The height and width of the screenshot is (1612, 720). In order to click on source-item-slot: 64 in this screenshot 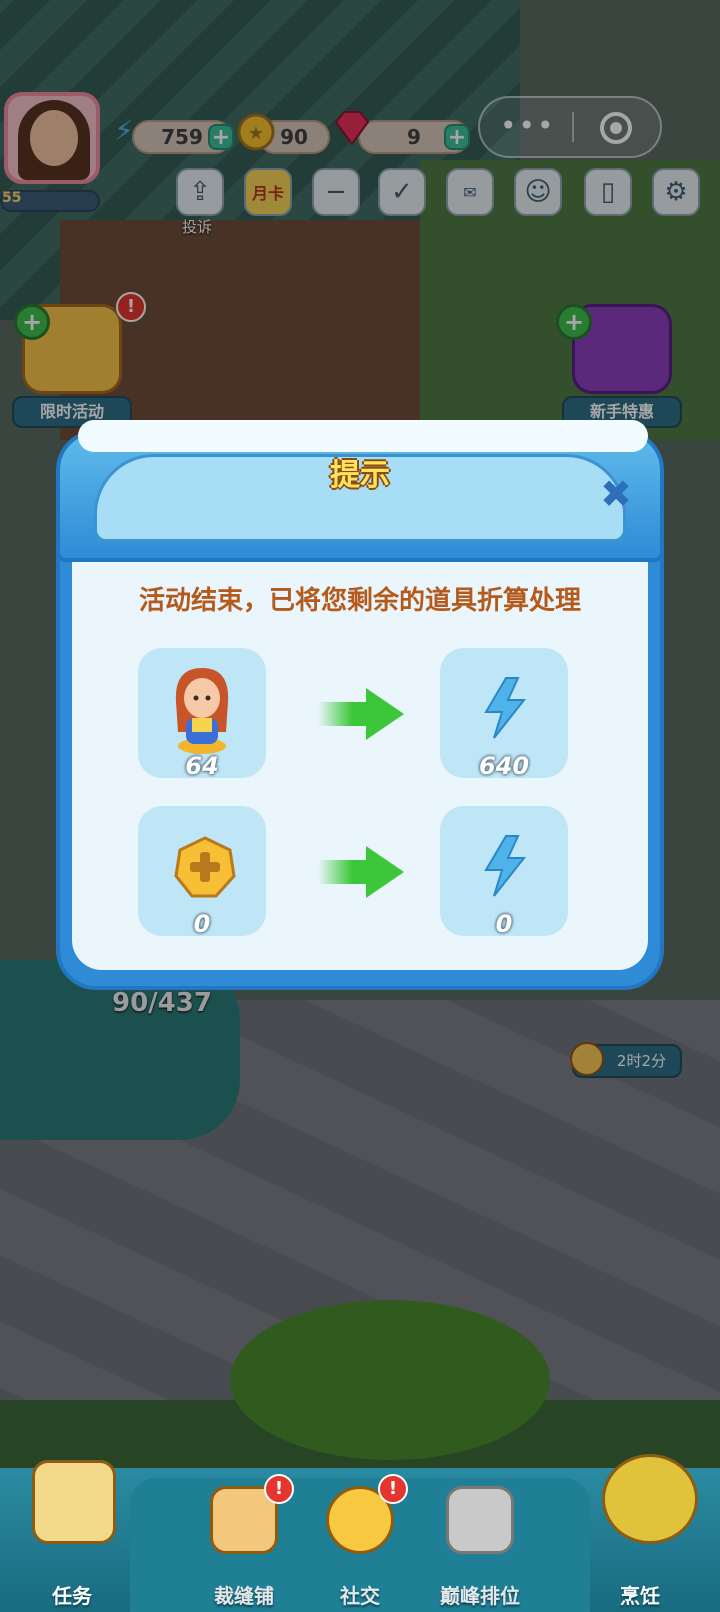, I will do `click(202, 714)`.